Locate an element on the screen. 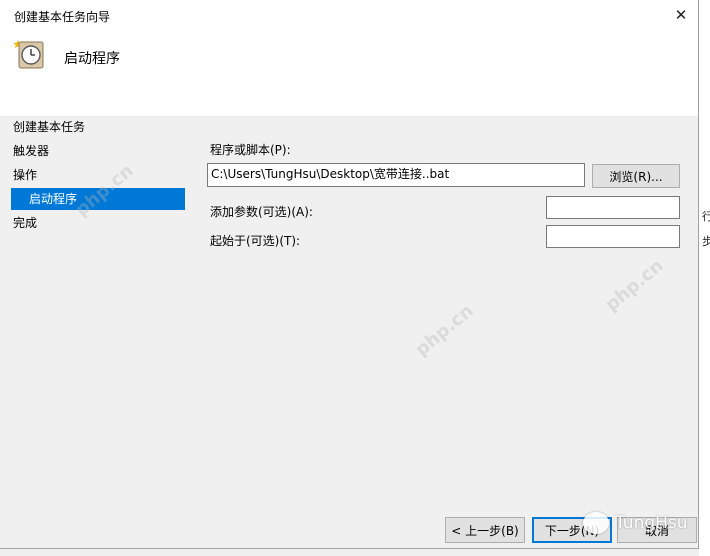  program-input: C:\Users\TungHsu\Desktop\宽带连接..bat is located at coordinates (396, 175).